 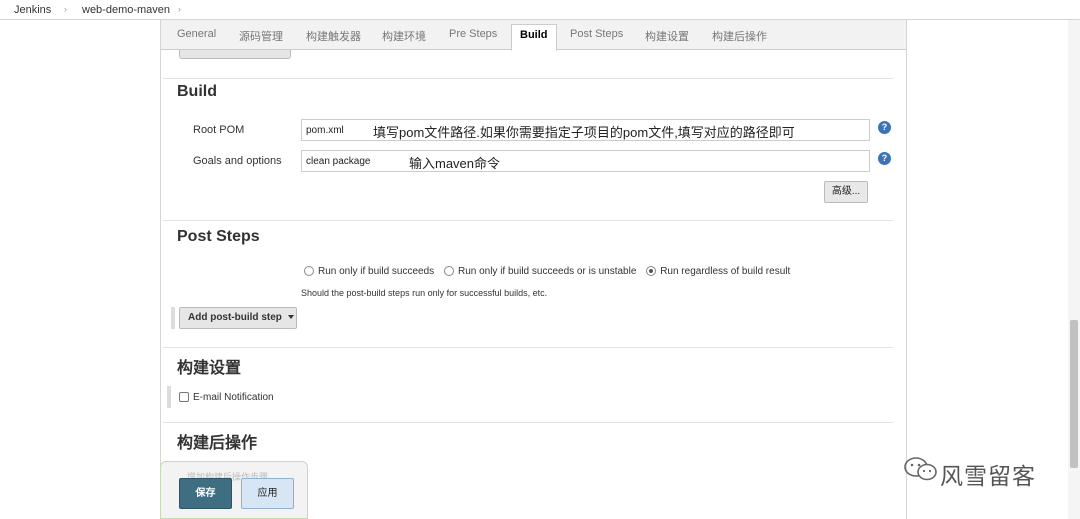 What do you see at coordinates (196, 34) in the screenshot?
I see `tab-general: General` at bounding box center [196, 34].